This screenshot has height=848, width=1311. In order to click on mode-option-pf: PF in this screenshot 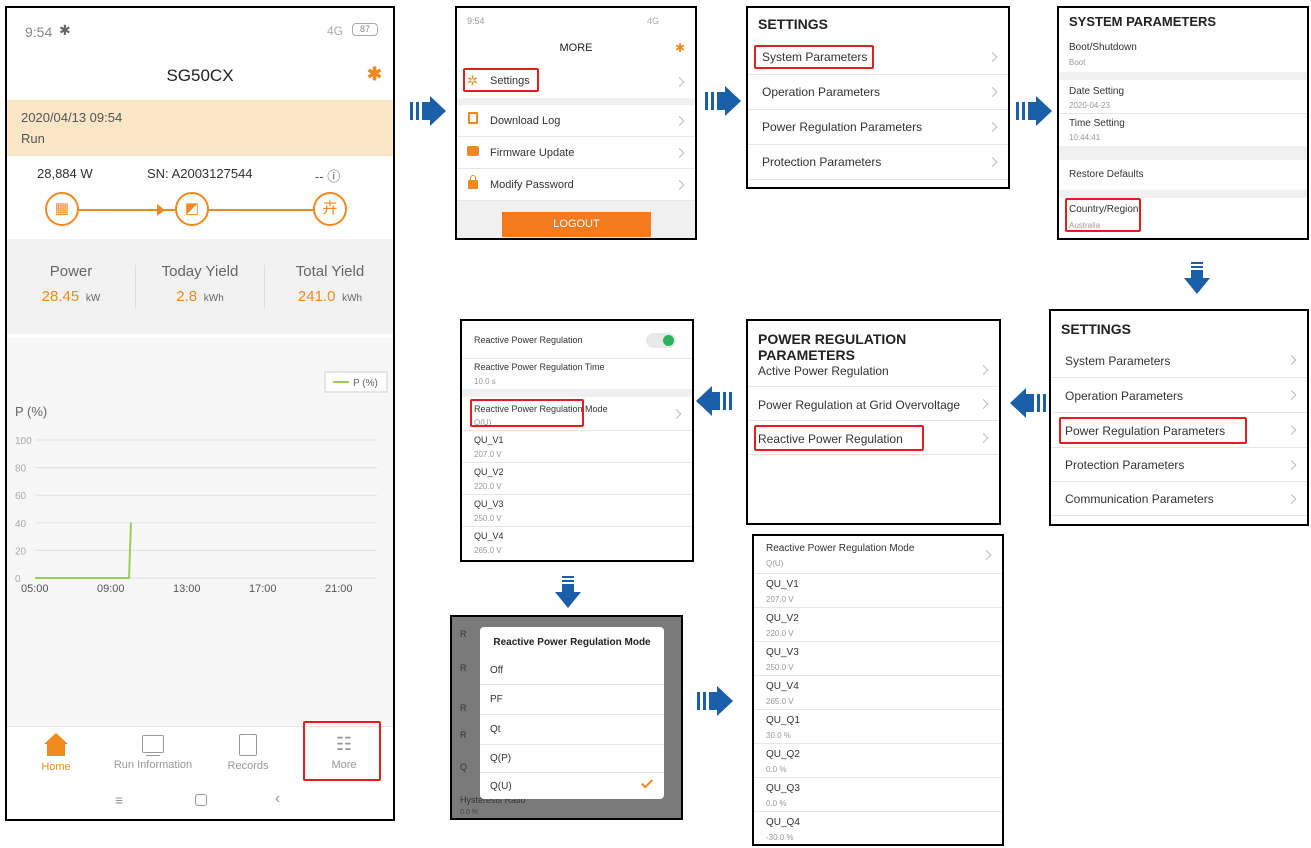, I will do `click(572, 700)`.